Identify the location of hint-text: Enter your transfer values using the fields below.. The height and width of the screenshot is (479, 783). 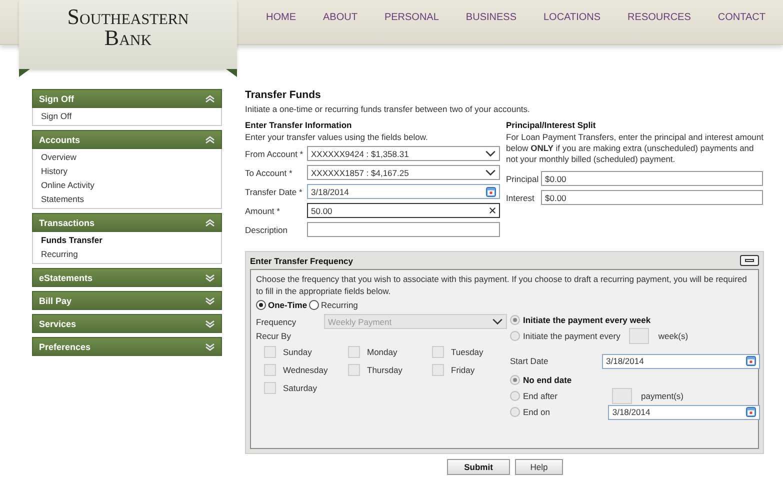
(337, 137).